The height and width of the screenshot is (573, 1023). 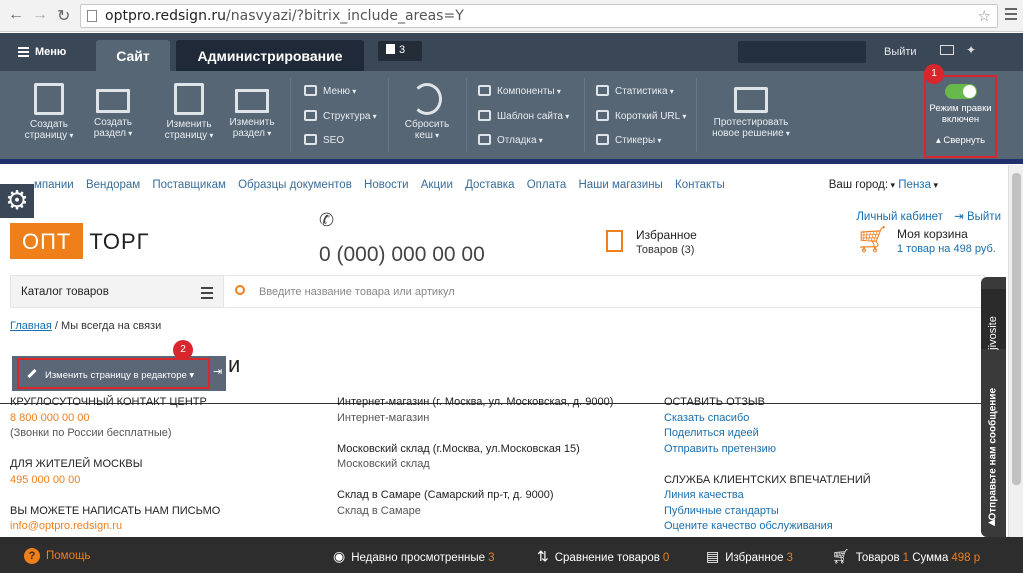 I want to click on menu-item-components: Компоненты, so click(x=519, y=91).